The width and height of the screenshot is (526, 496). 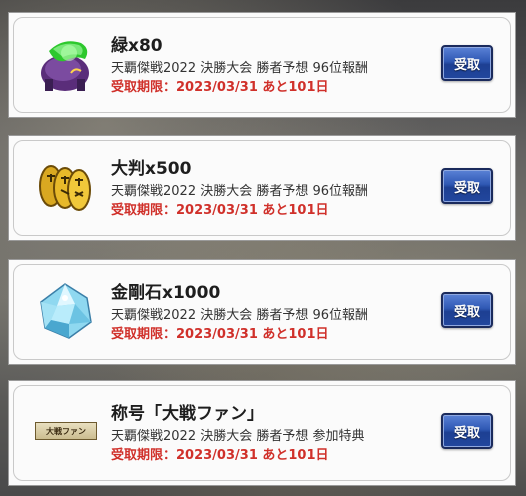 I want to click on reward-source: 天覇傑戦2022 決勝大会 勝者予想 参加特典, so click(x=238, y=436).